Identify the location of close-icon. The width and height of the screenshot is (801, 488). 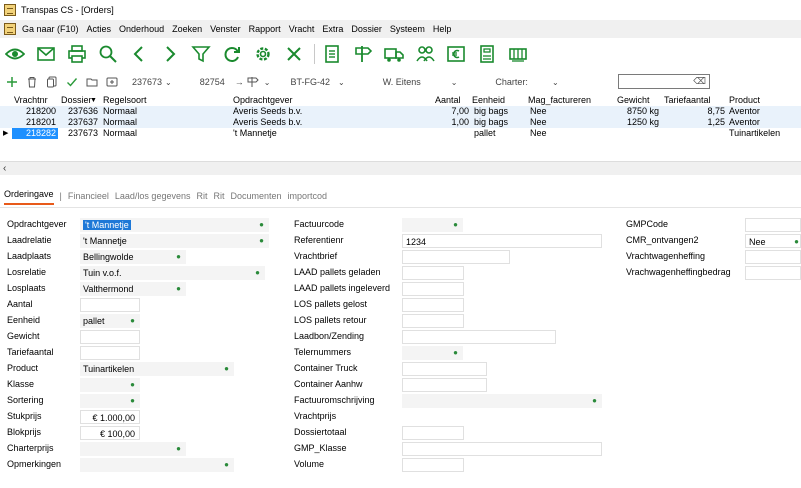
(294, 54).